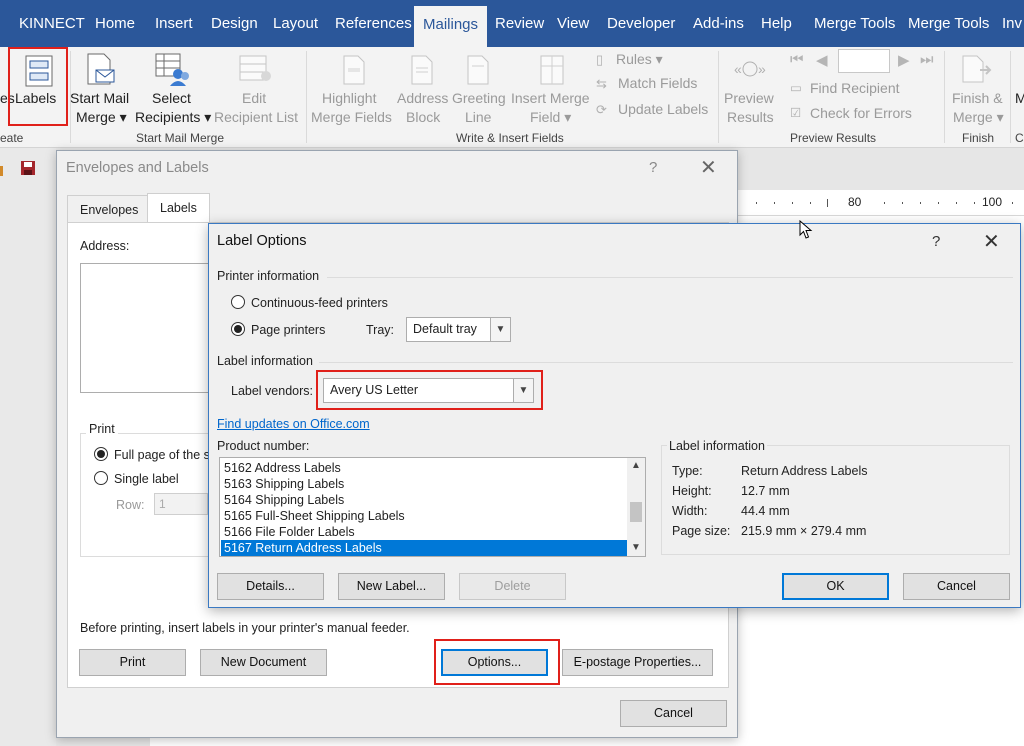 This screenshot has height=746, width=1024. What do you see at coordinates (132, 662) in the screenshot?
I see `print-button: Print` at bounding box center [132, 662].